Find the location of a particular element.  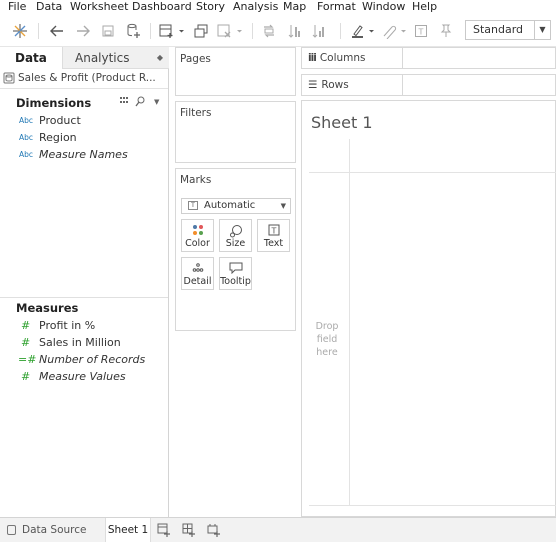

rows-icon: ☰ is located at coordinates (313, 85).